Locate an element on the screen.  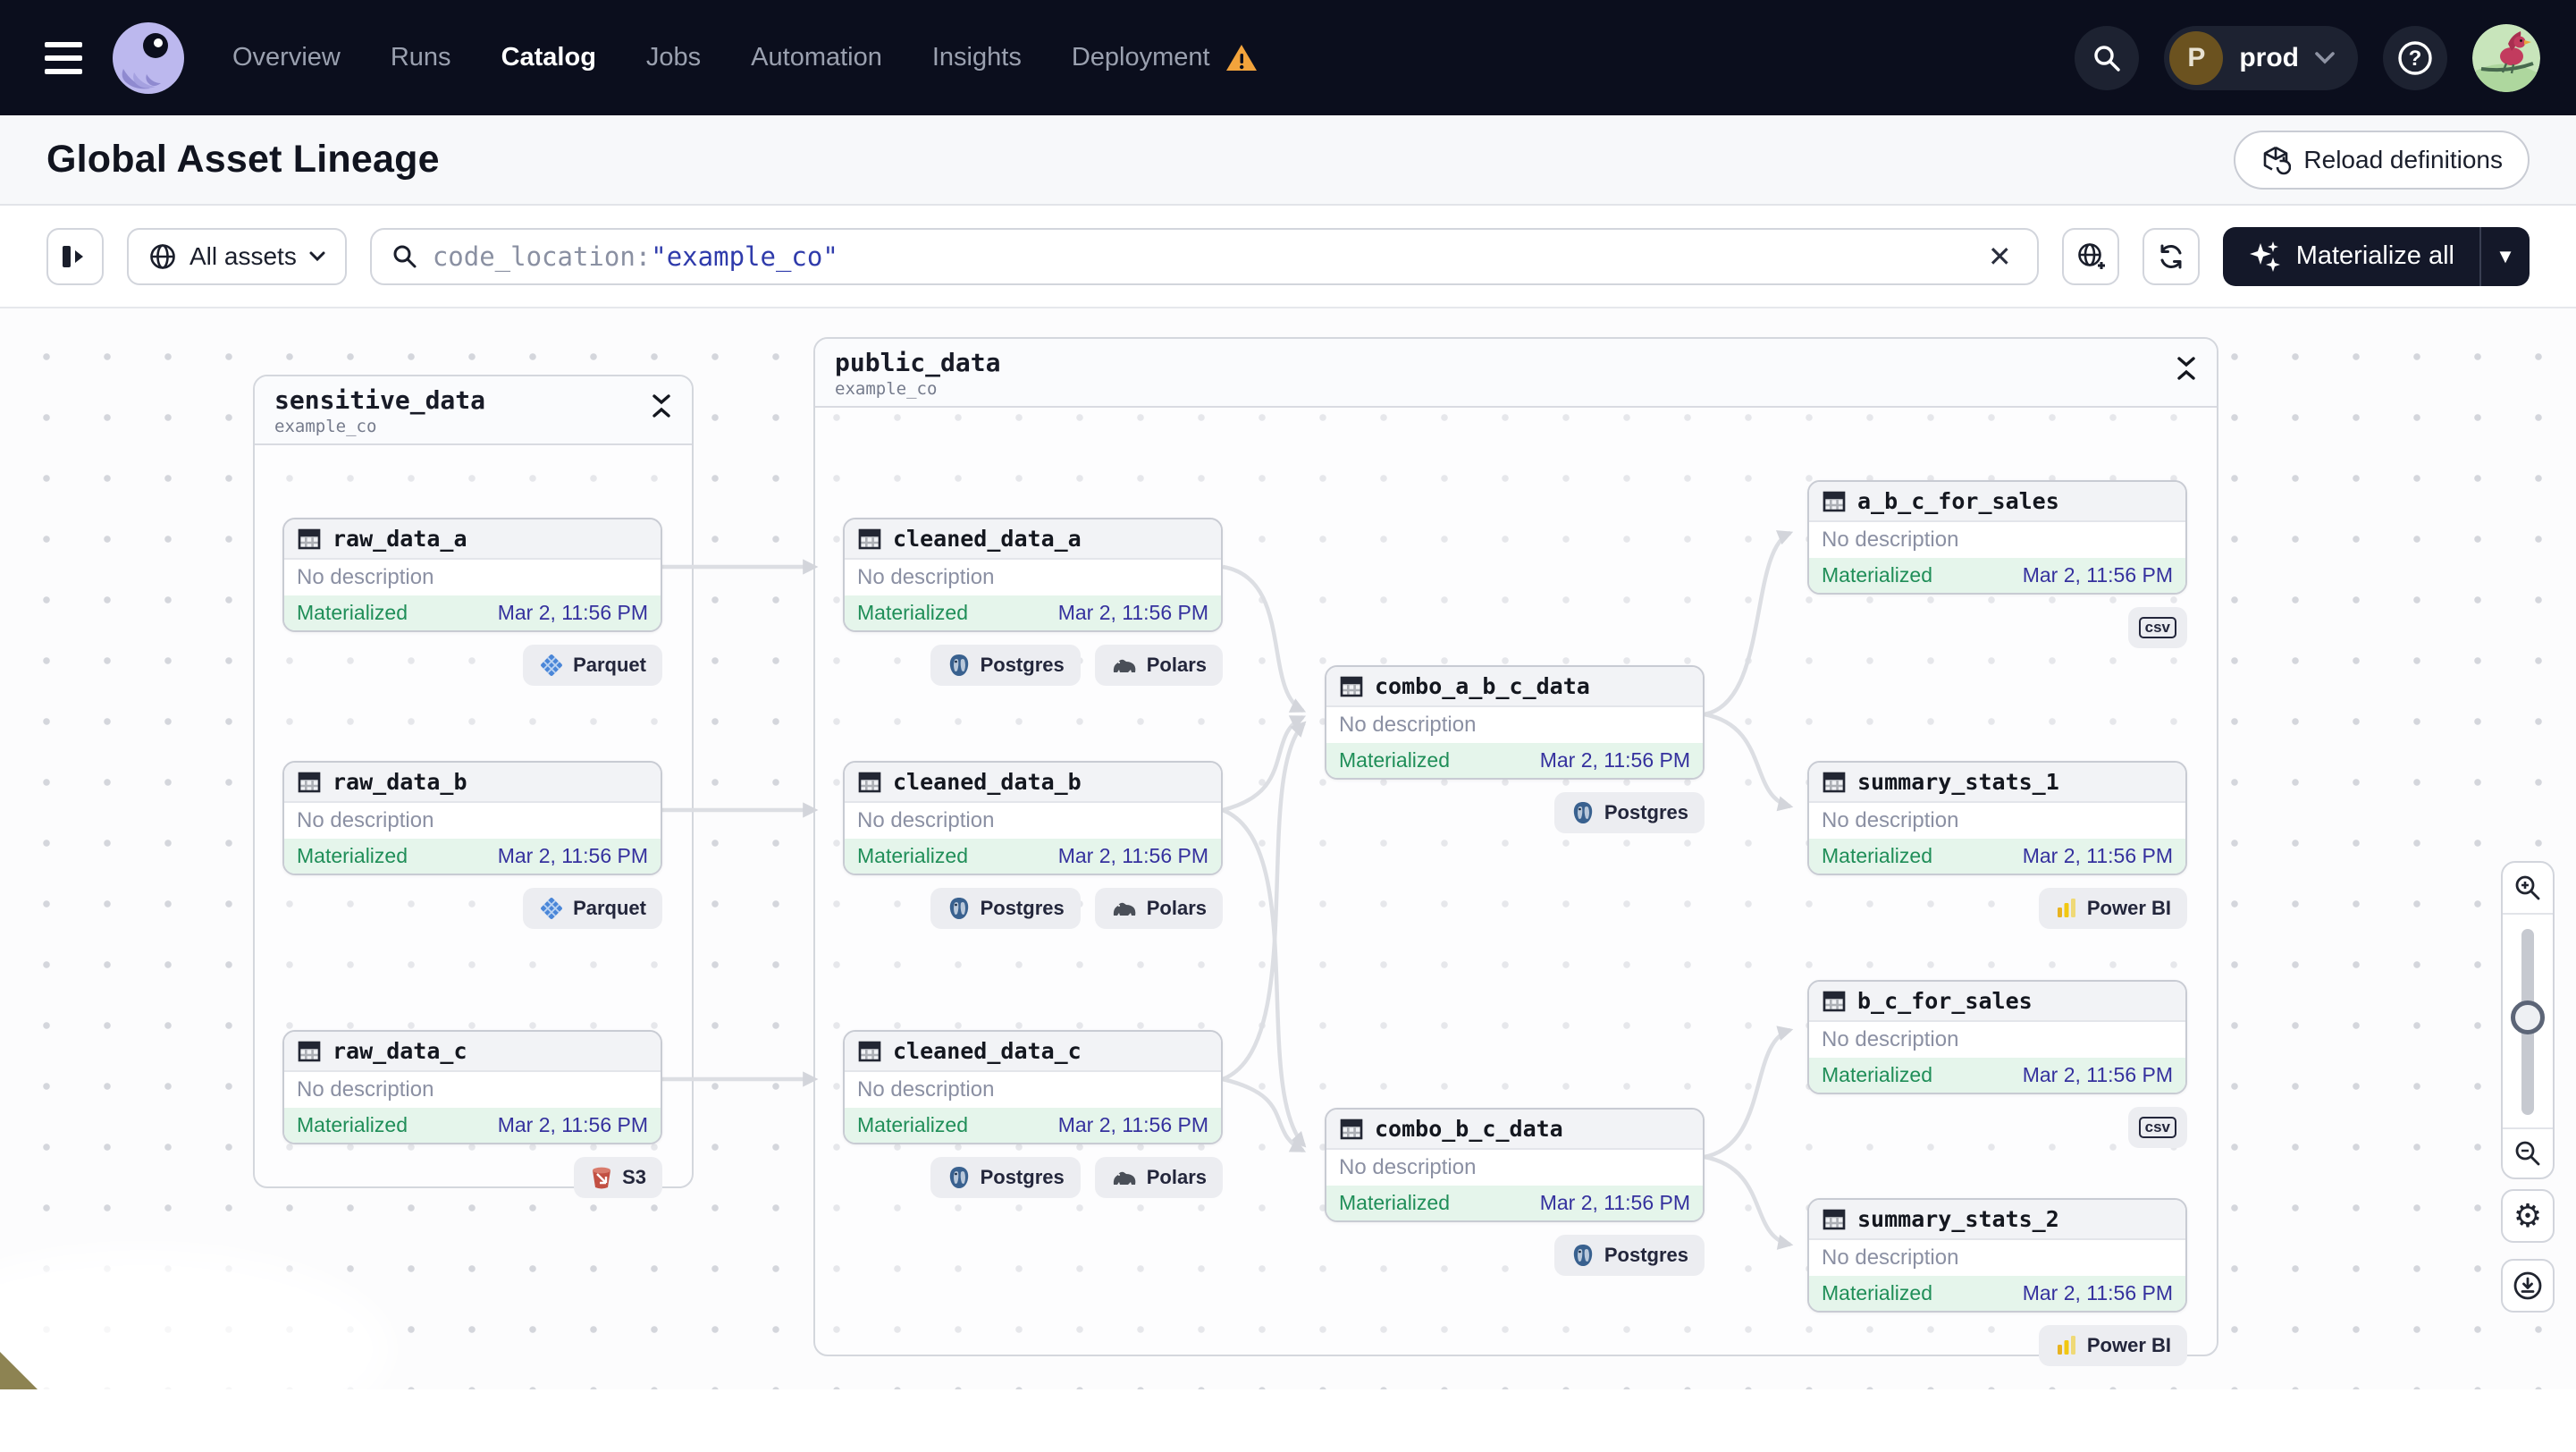
graph-settings-button: ⚙ is located at coordinates (2528, 1216).